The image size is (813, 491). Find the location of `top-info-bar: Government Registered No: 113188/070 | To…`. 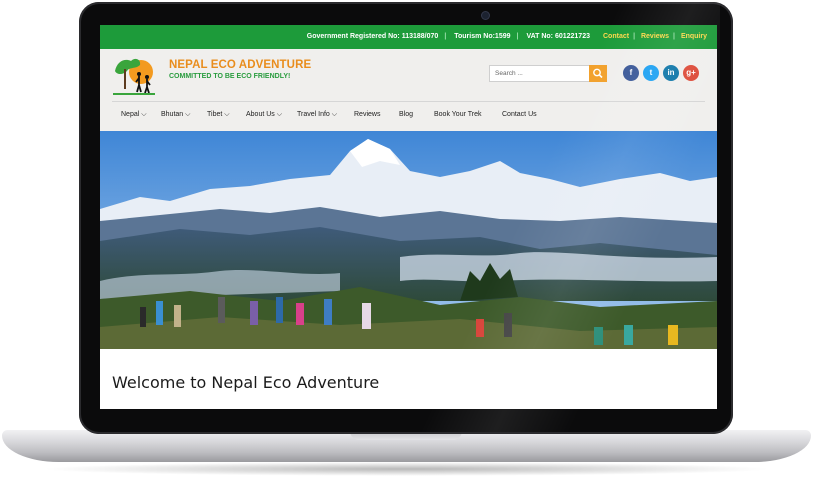

top-info-bar: Government Registered No: 113188/070 | To… is located at coordinates (408, 37).